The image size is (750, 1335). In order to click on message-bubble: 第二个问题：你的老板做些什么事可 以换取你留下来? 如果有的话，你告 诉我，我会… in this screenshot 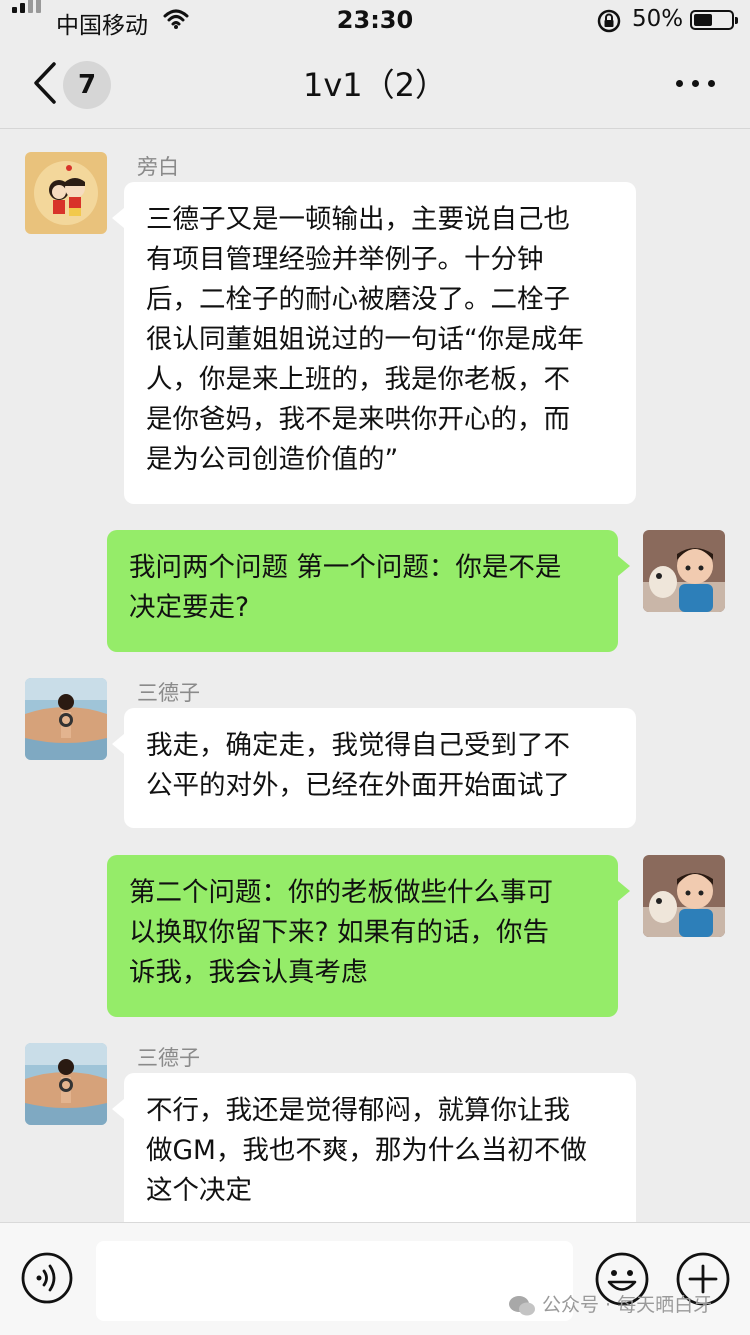, I will do `click(368, 936)`.